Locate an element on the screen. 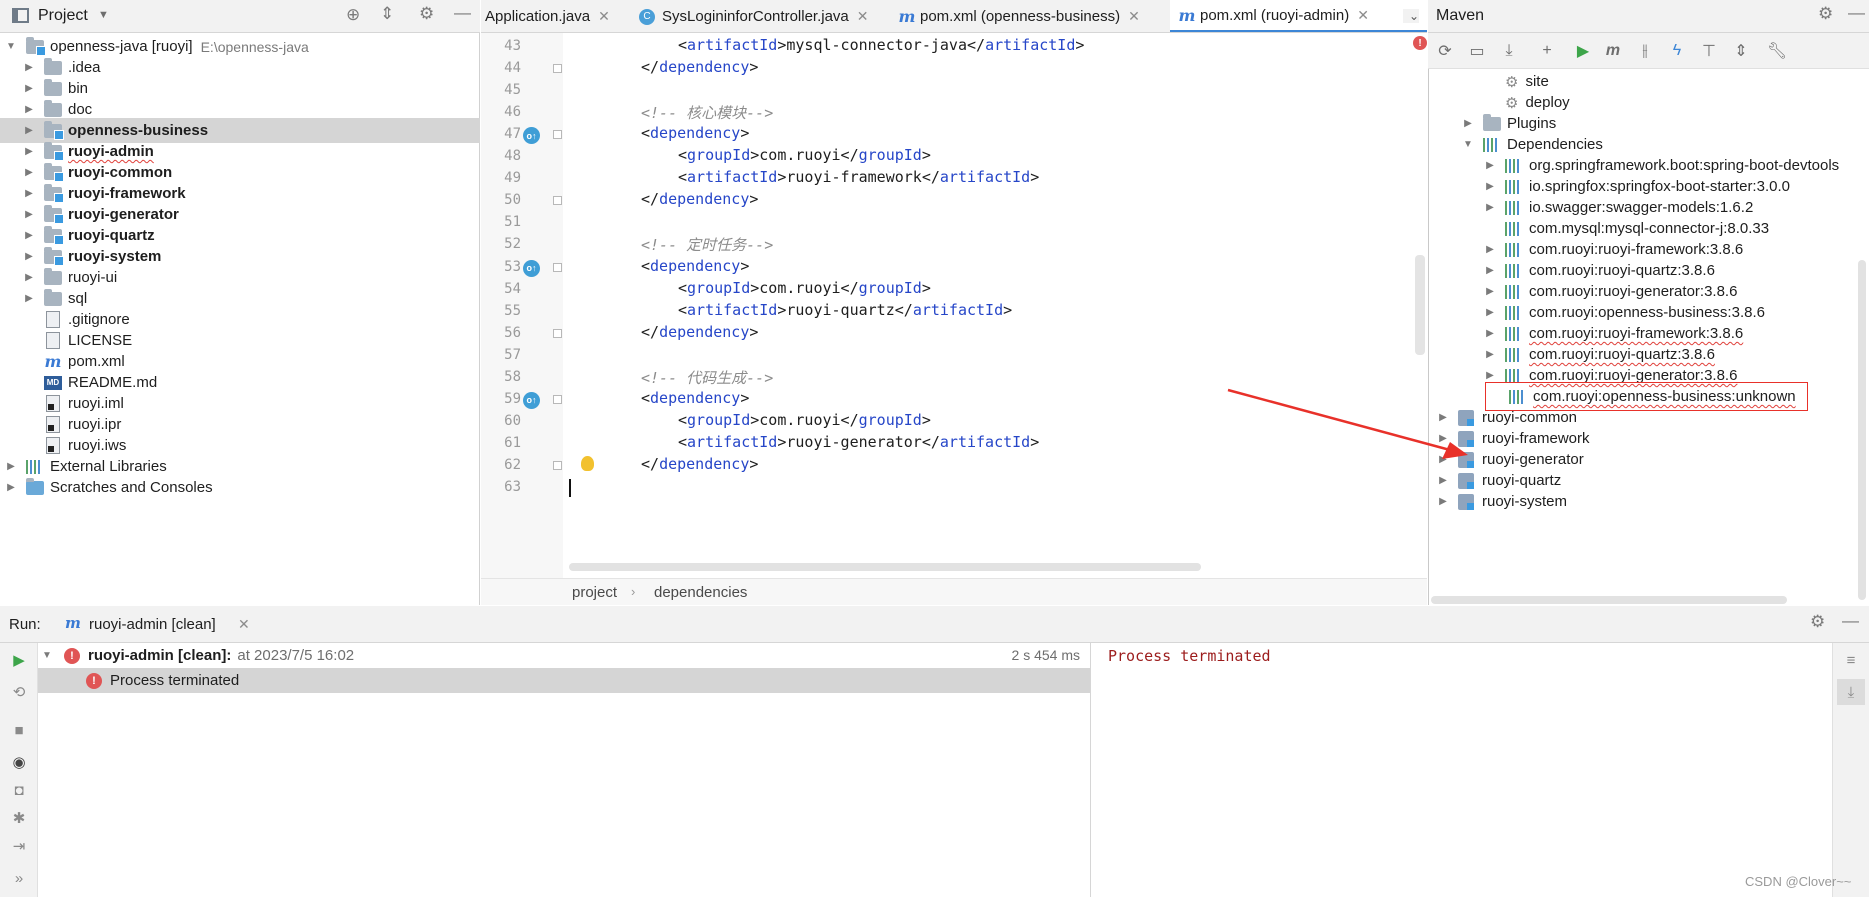 The height and width of the screenshot is (897, 1869). editor-vertical-scrollbar is located at coordinates (1420, 305).